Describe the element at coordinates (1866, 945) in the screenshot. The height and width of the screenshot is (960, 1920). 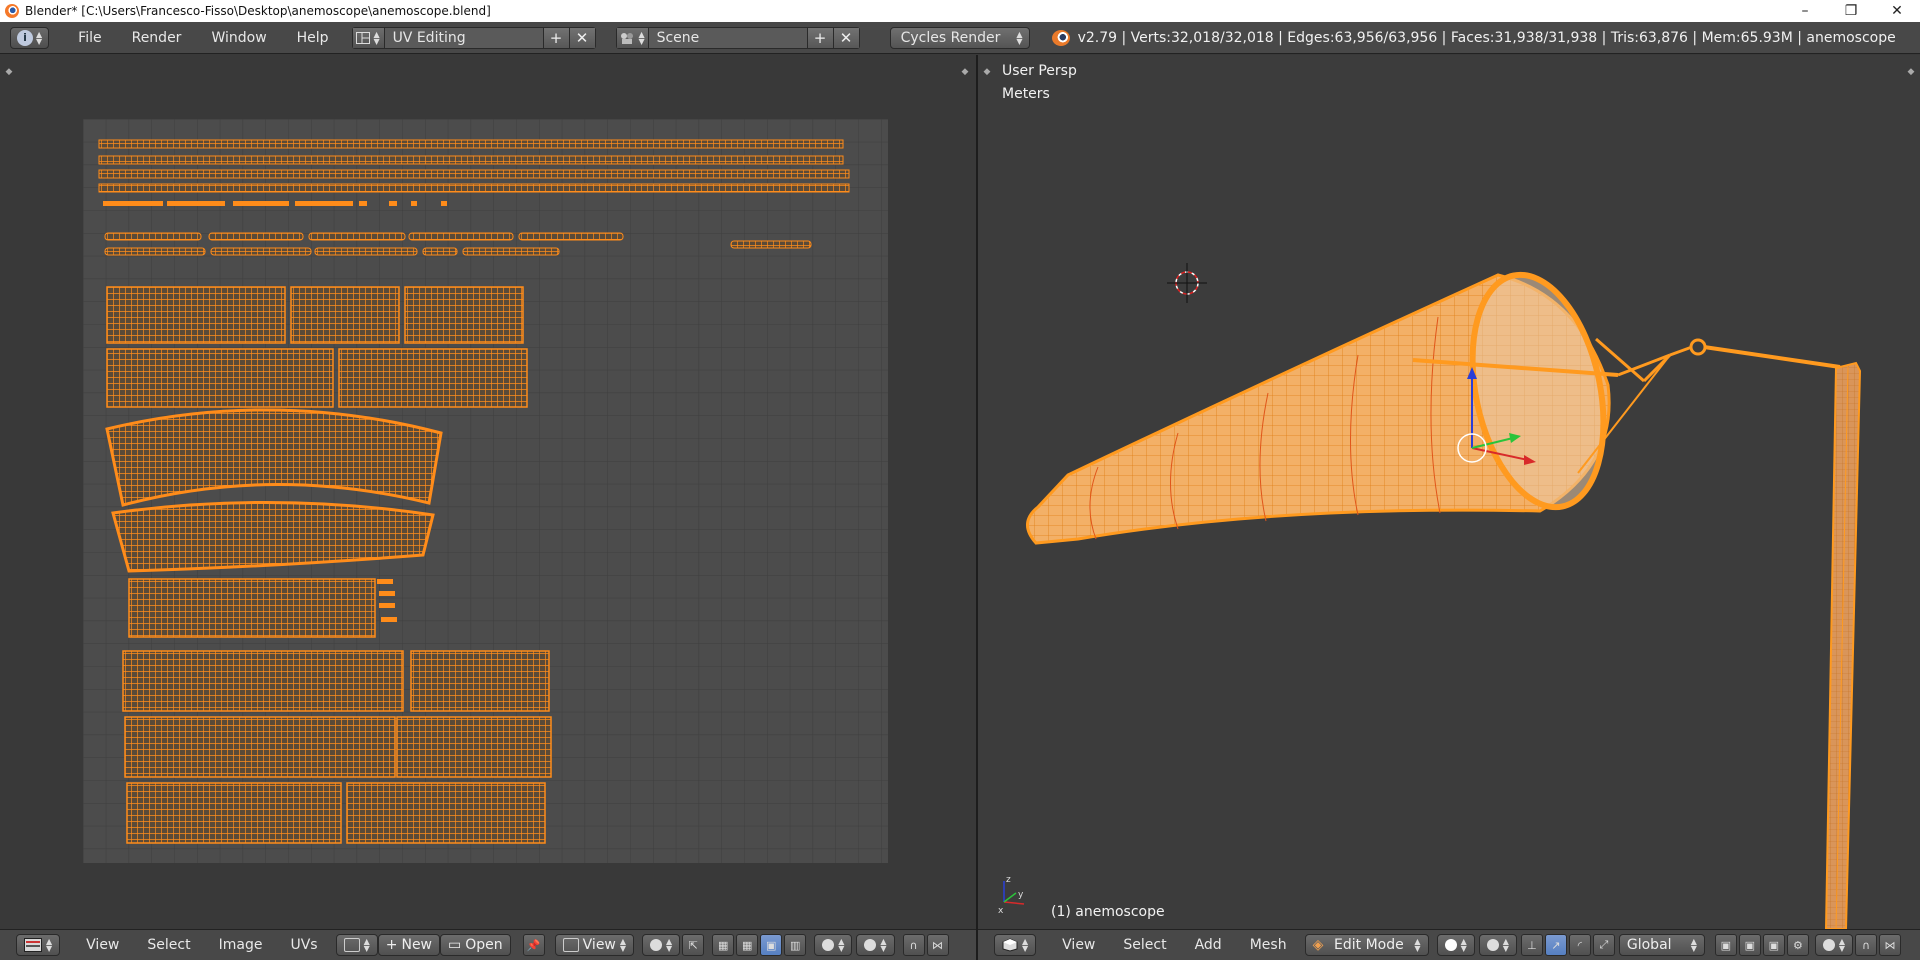
I see `snap-toggle-icon: ∩` at that location.